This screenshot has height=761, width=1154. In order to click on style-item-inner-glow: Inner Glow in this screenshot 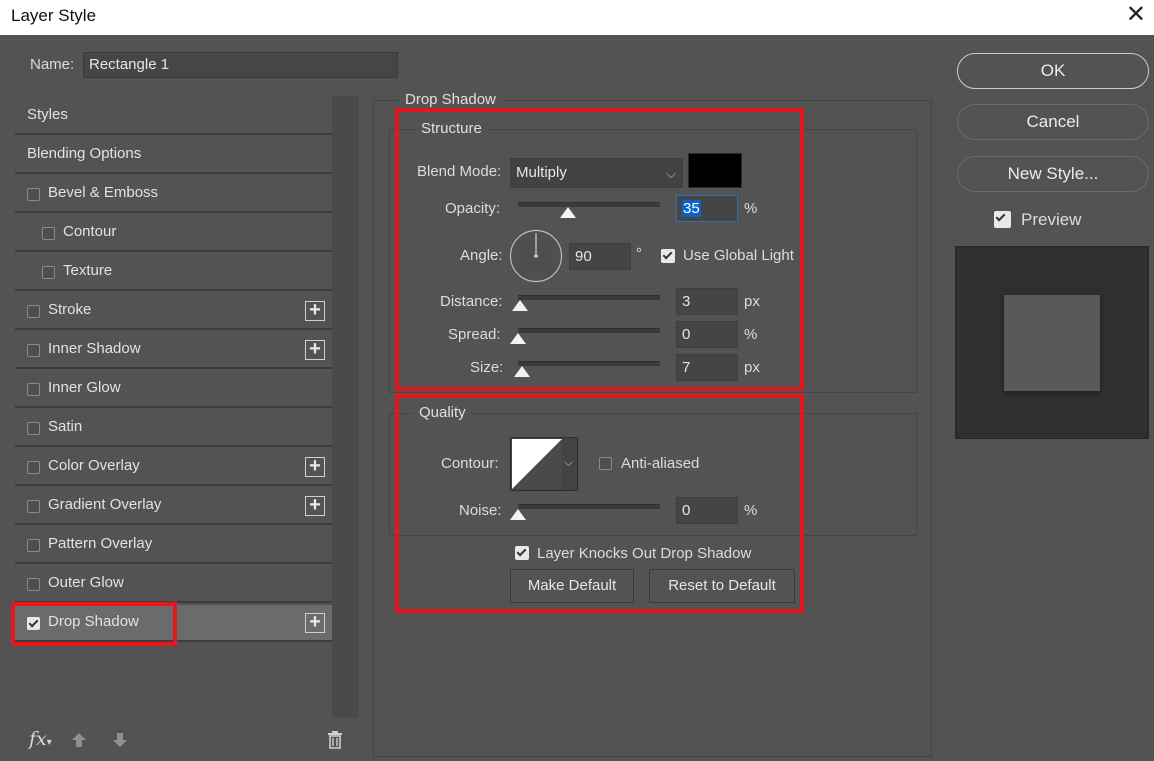, I will do `click(173, 389)`.